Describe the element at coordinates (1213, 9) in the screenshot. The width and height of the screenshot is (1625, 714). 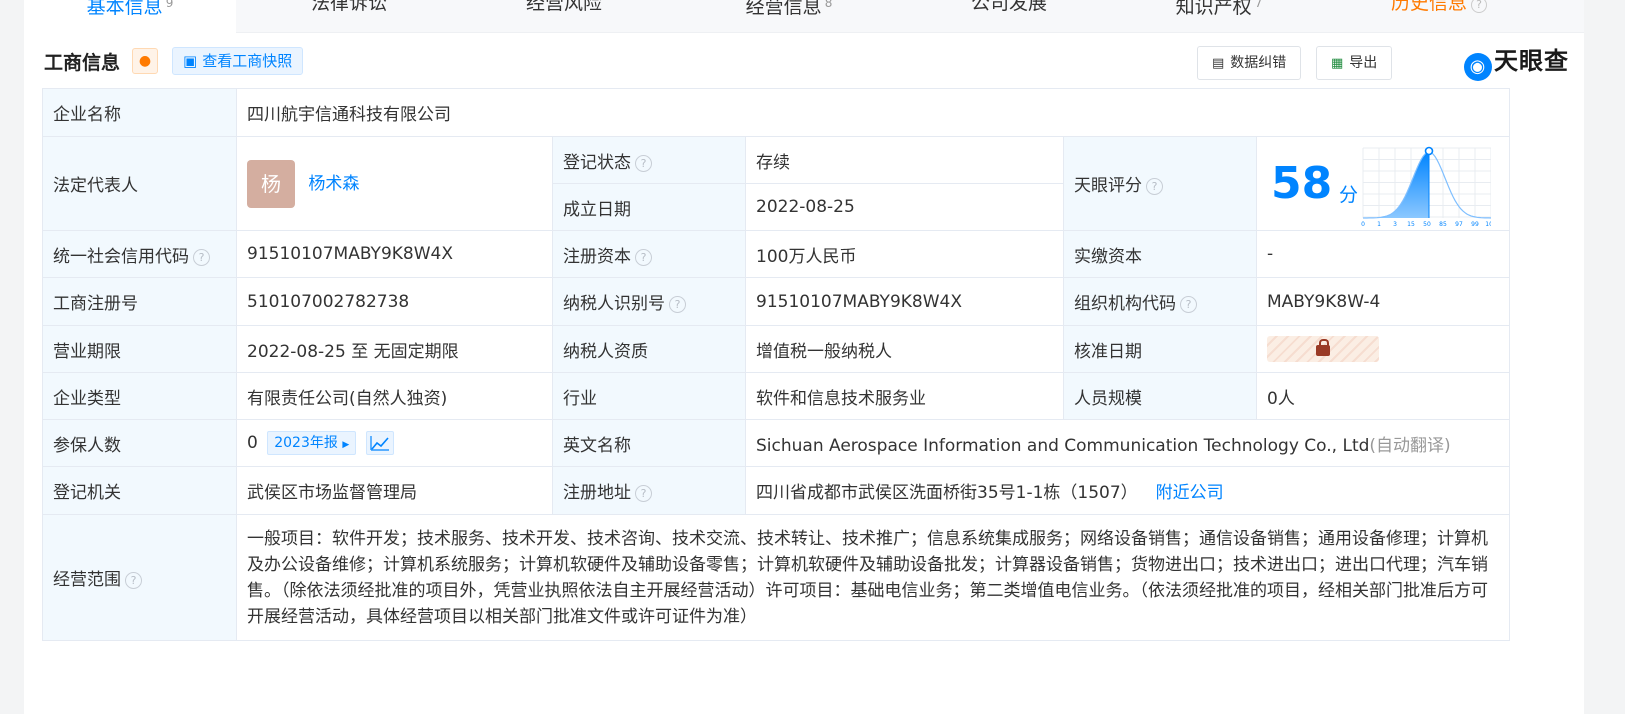
I see `tab-label: 知识产权` at that location.